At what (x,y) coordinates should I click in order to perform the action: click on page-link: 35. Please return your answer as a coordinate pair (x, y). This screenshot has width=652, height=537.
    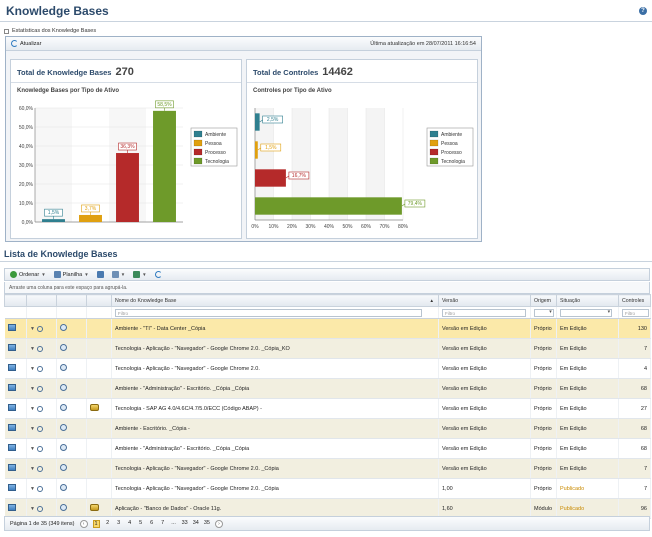
    Looking at the image, I should click on (207, 524).